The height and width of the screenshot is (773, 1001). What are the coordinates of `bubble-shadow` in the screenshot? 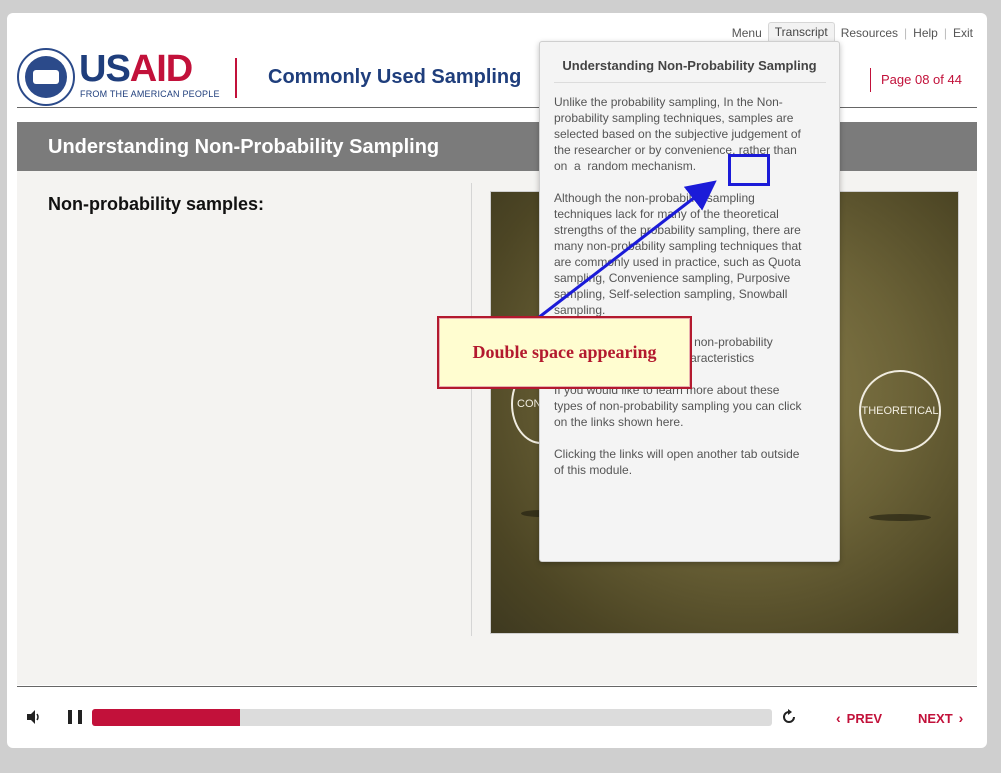 It's located at (900, 517).